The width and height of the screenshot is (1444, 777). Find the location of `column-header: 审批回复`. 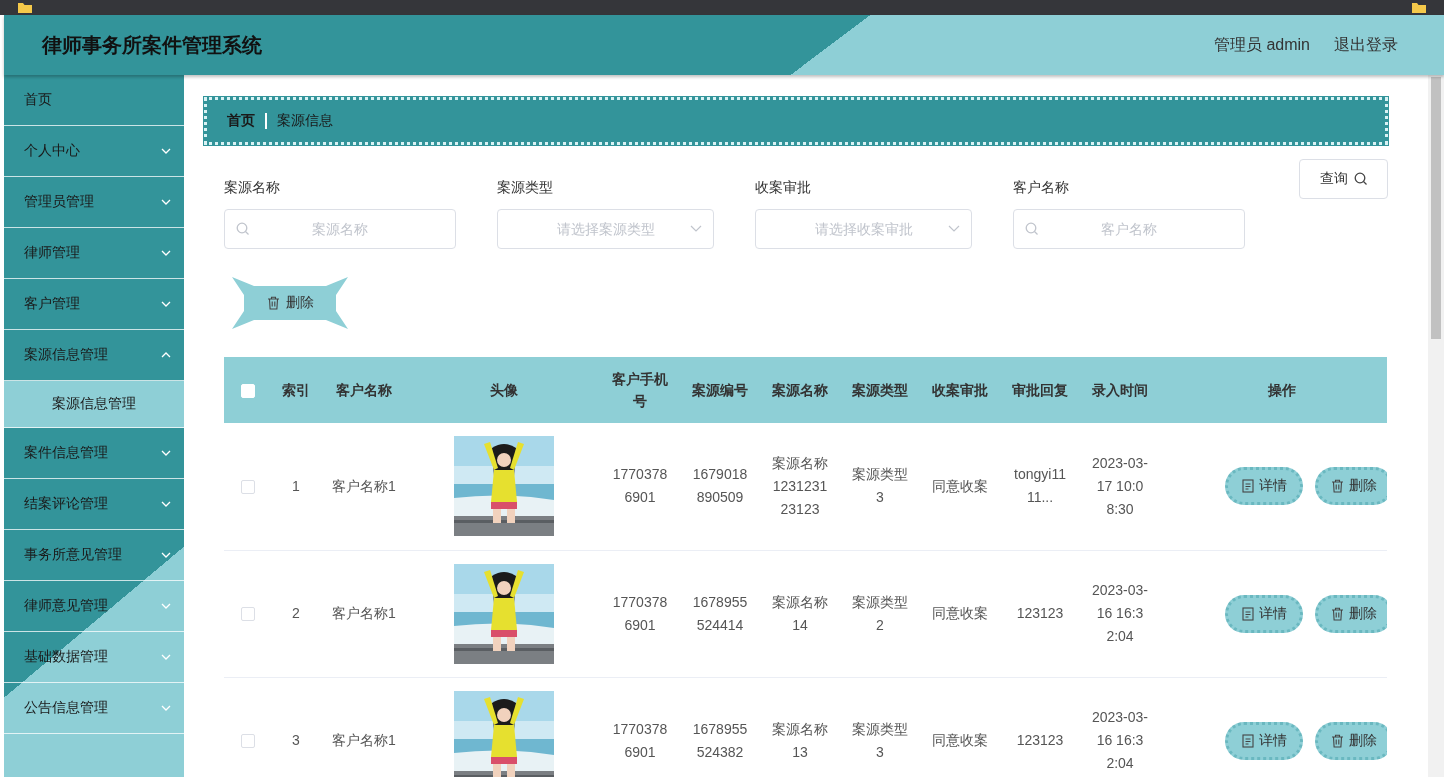

column-header: 审批回复 is located at coordinates (1040, 390).